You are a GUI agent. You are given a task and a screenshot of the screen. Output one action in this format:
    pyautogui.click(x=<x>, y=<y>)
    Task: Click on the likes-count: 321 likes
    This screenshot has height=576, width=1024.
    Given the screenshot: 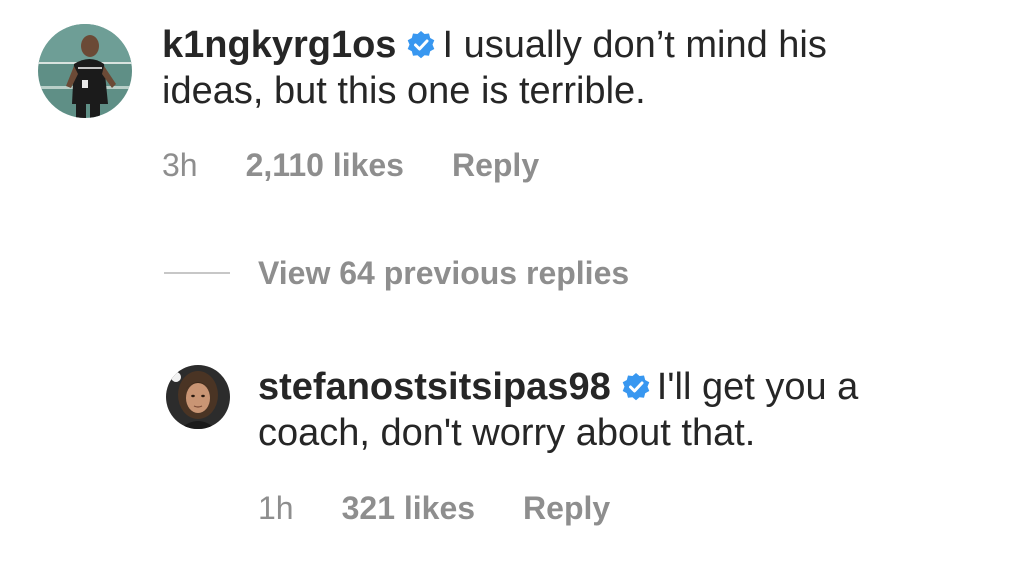 What is the action you would take?
    pyautogui.click(x=408, y=508)
    